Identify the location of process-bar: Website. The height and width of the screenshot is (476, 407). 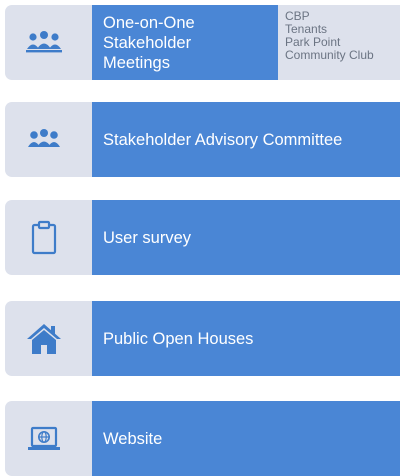
(246, 438).